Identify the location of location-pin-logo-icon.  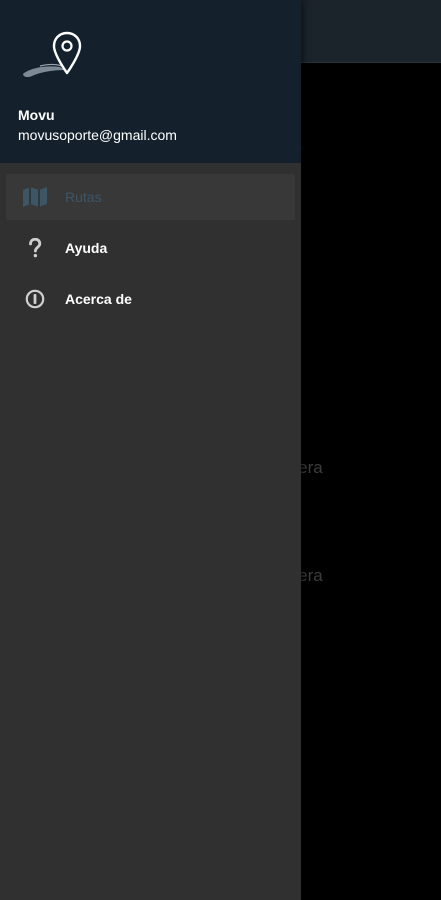
(52, 54).